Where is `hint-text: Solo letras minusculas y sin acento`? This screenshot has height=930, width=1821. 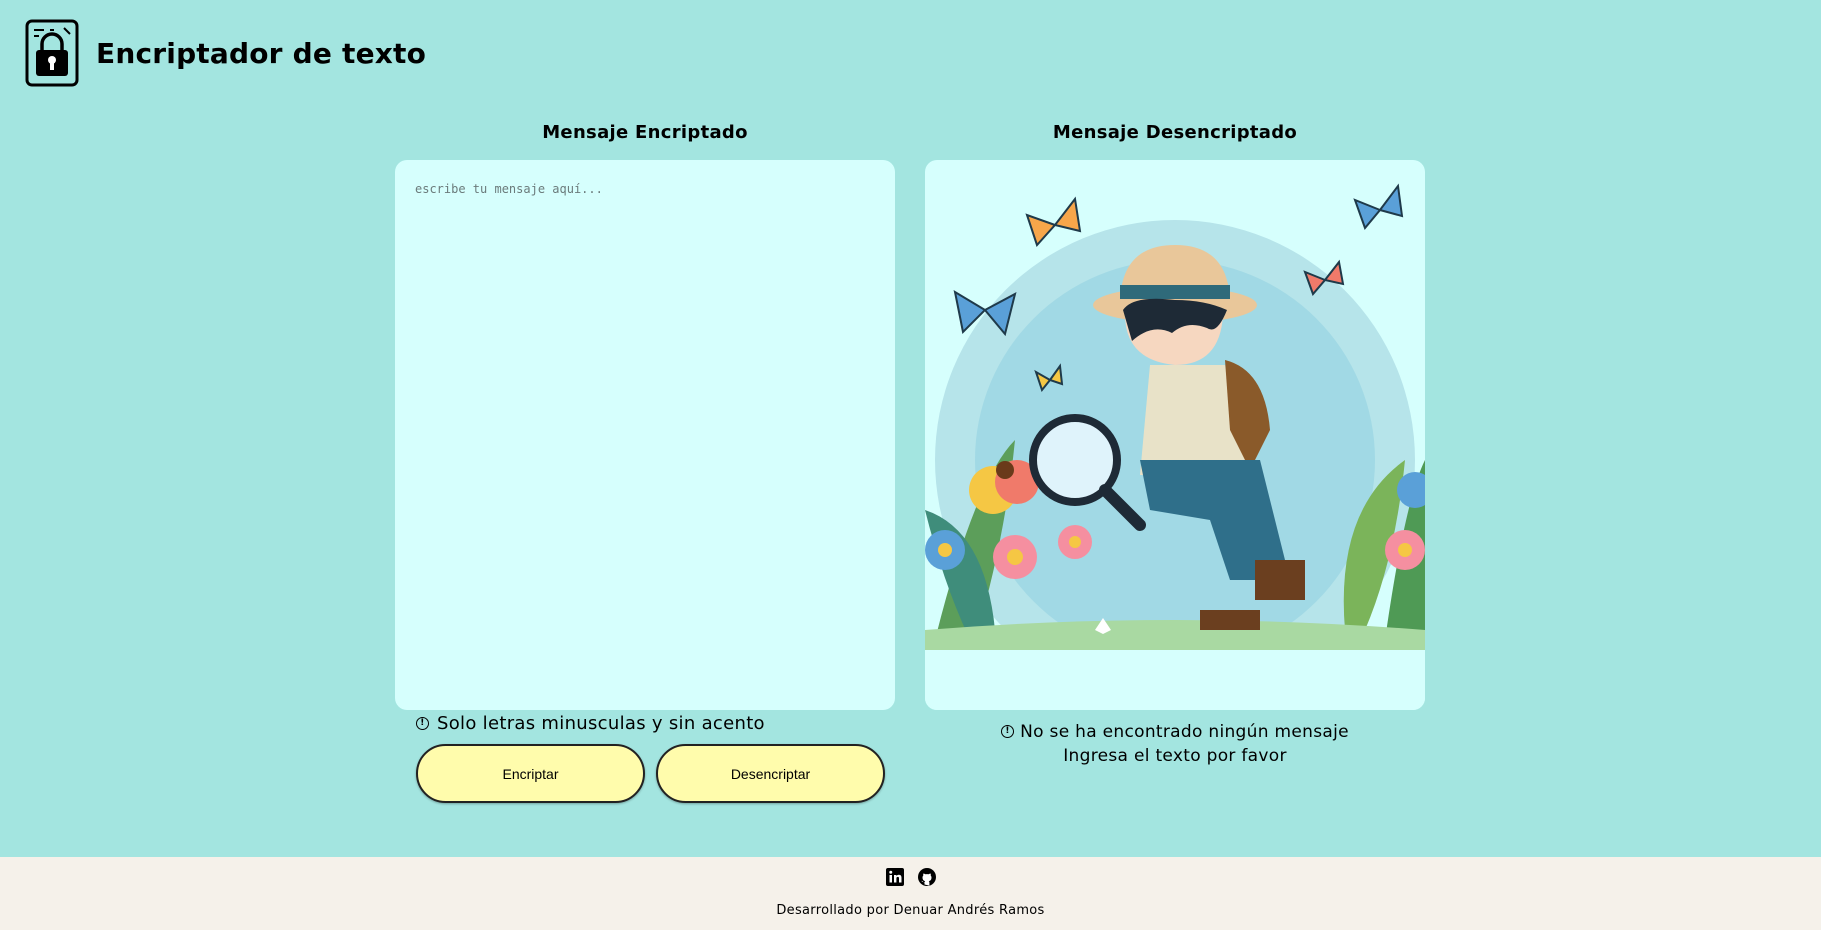 hint-text: Solo letras minusculas y sin acento is located at coordinates (601, 723).